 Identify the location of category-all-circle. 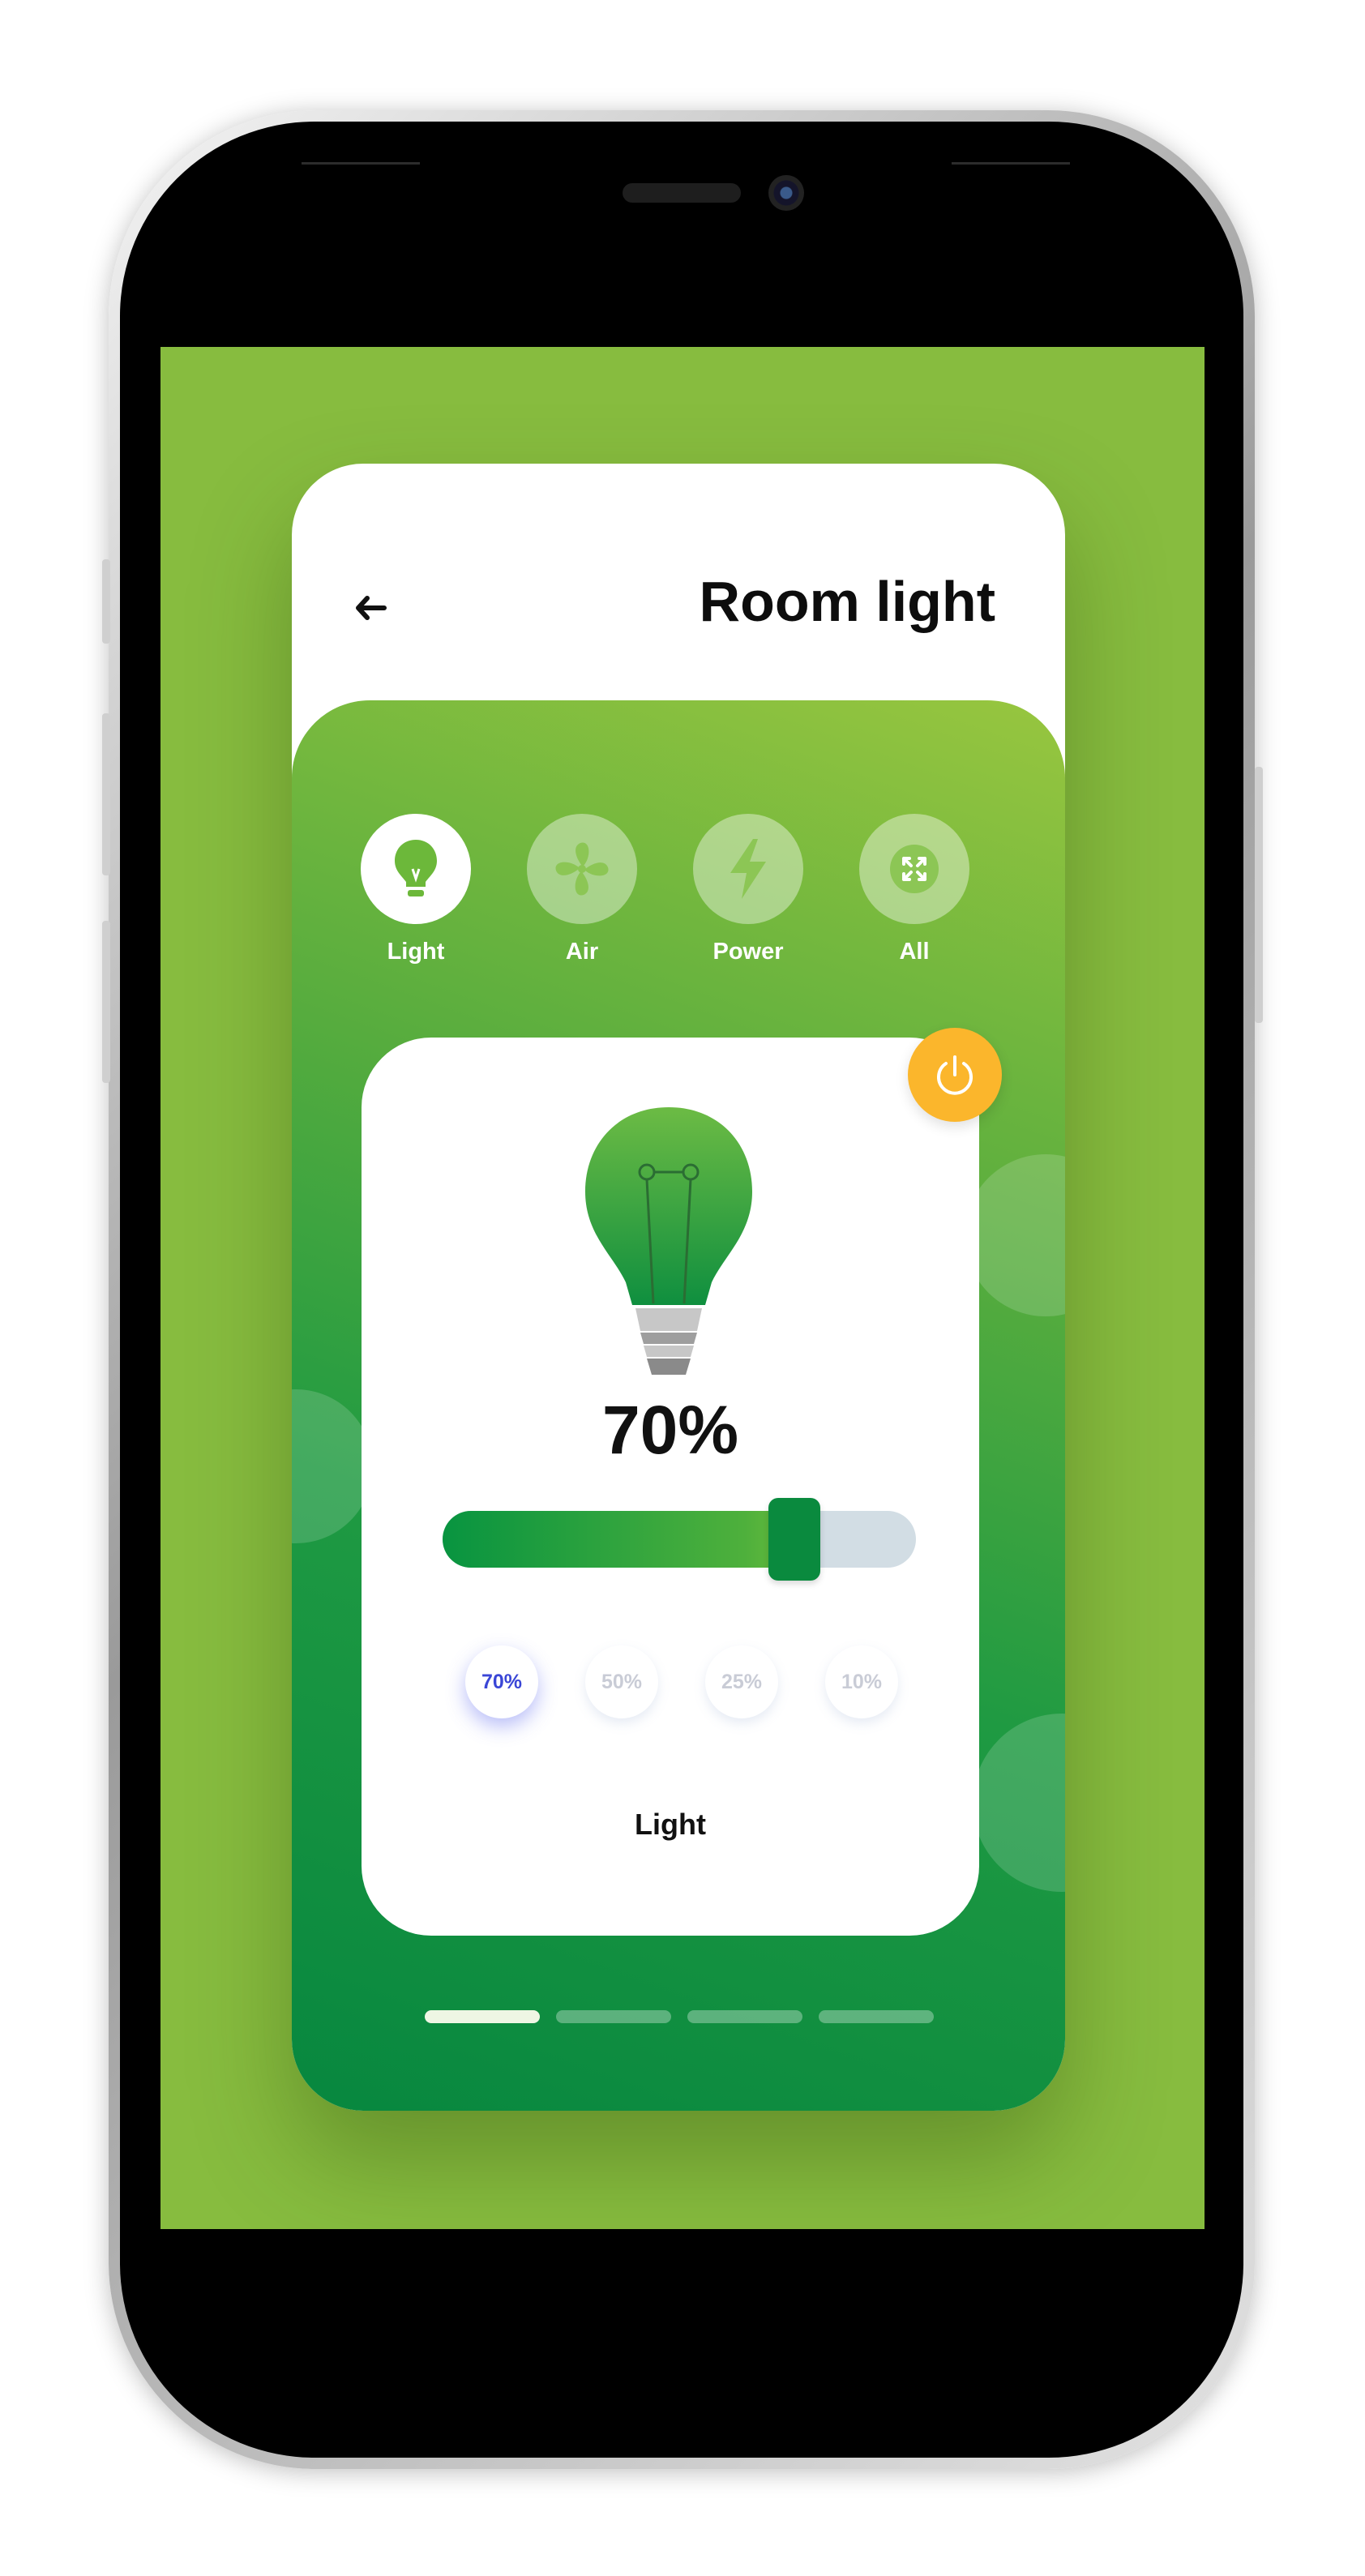
(914, 869).